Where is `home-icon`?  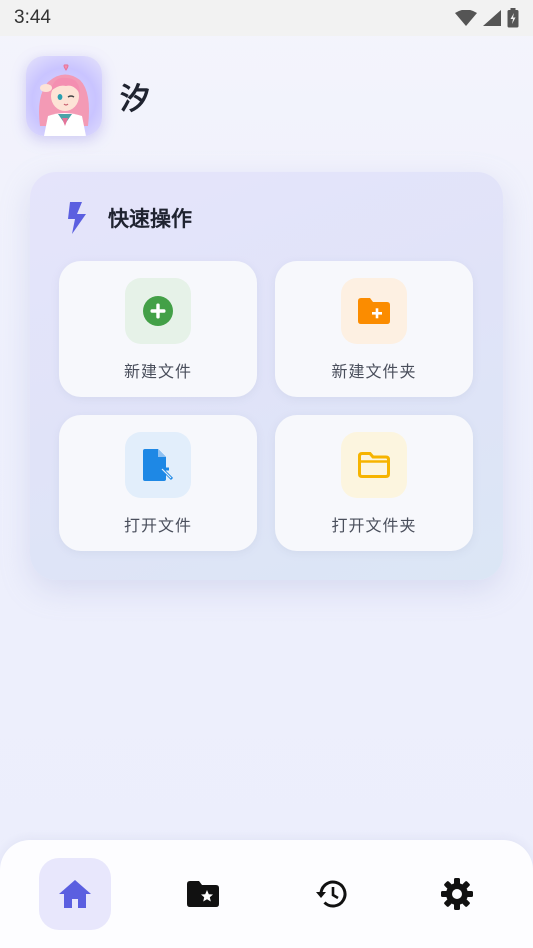
home-icon is located at coordinates (75, 894).